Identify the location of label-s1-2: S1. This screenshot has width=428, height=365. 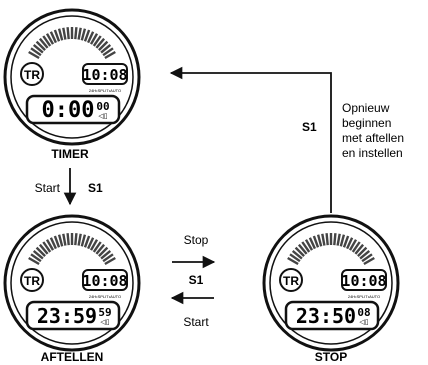
(196, 280).